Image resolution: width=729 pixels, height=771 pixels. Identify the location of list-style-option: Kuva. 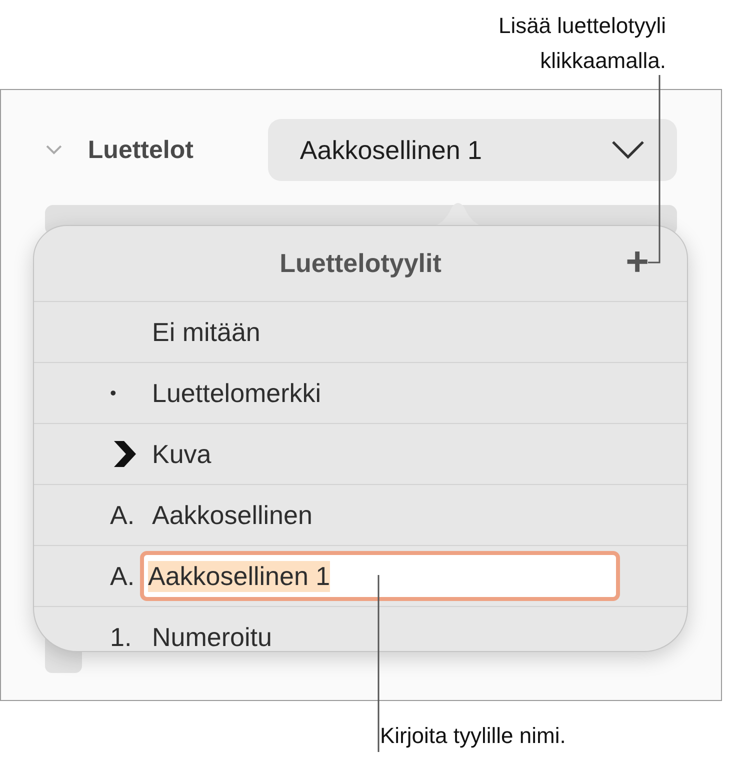
(182, 454).